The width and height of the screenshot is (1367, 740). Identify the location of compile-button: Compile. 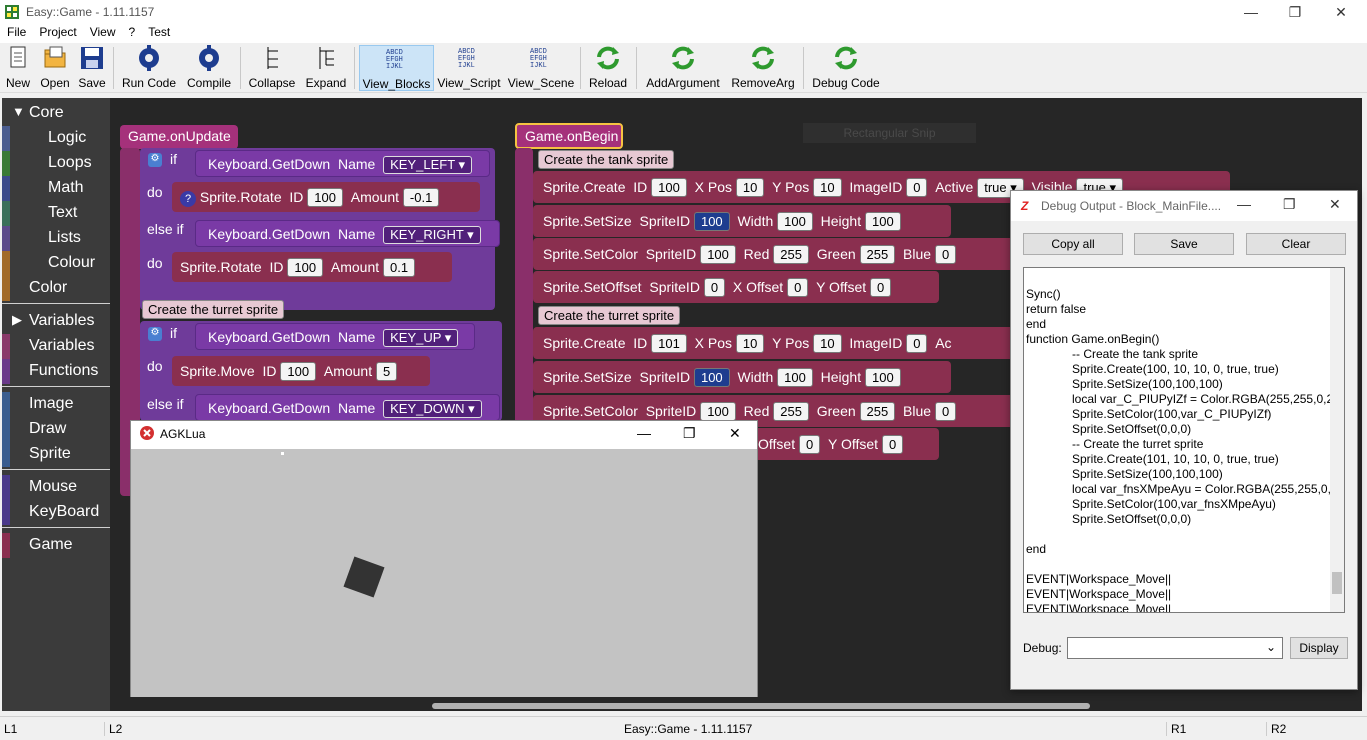
(209, 68).